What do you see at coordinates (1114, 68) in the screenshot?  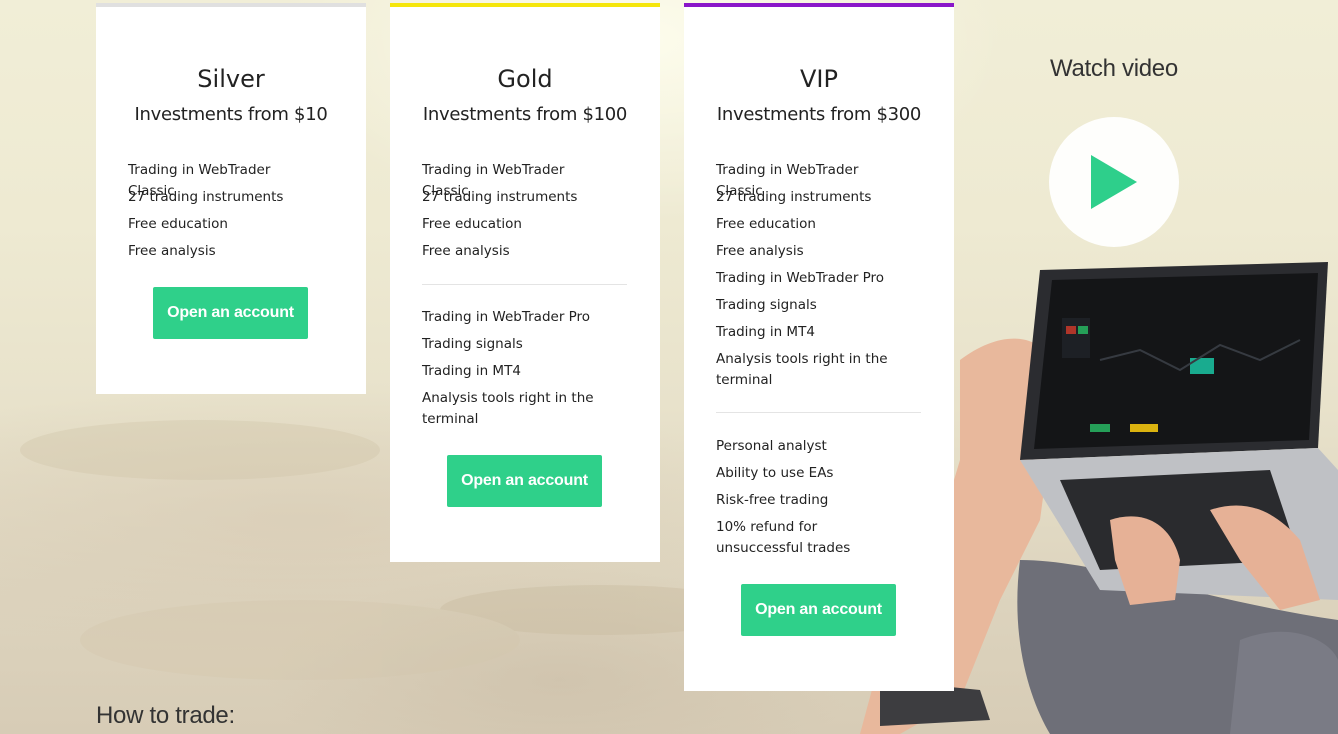 I see `watch-video-title: Watch video` at bounding box center [1114, 68].